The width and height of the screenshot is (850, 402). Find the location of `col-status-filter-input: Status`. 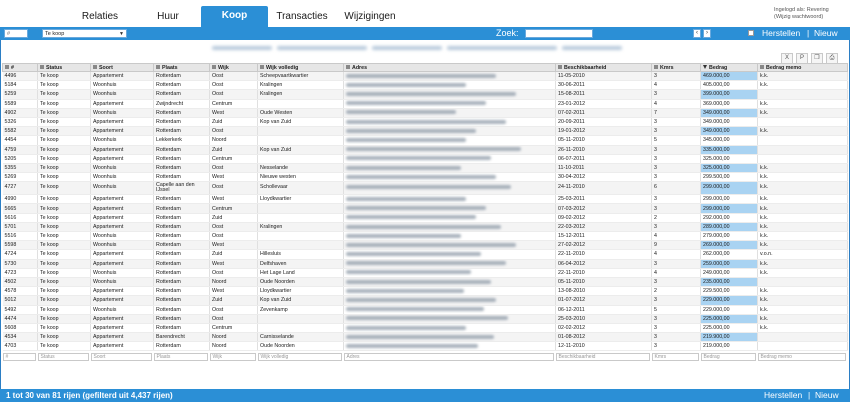

col-status-filter-input: Status is located at coordinates (63, 356).